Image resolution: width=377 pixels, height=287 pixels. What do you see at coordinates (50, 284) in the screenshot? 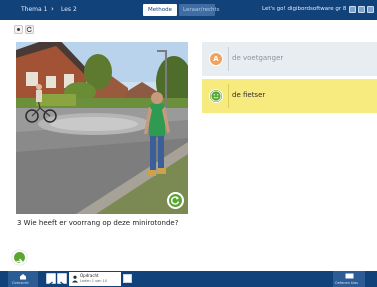
I see `arrow-left-icon` at bounding box center [50, 284].